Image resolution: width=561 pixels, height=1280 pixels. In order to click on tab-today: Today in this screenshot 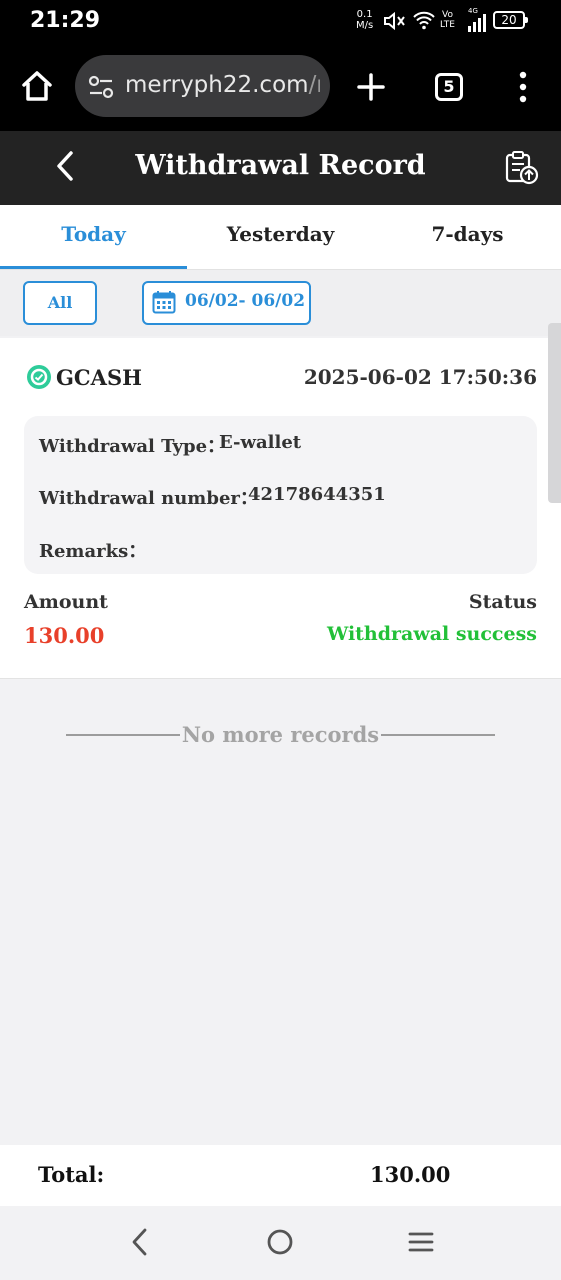, I will do `click(93, 234)`.